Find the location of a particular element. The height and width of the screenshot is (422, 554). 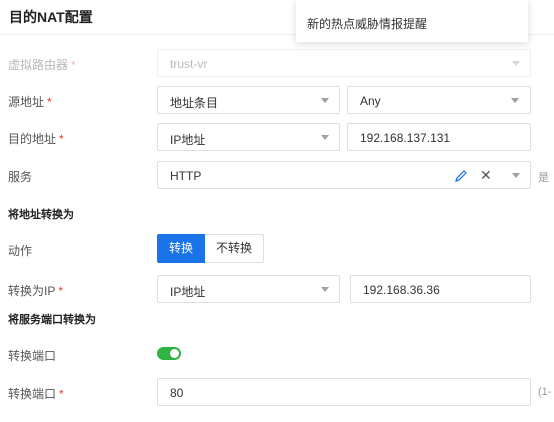

translate-port-label: 转换端口 * is located at coordinates (36, 394).